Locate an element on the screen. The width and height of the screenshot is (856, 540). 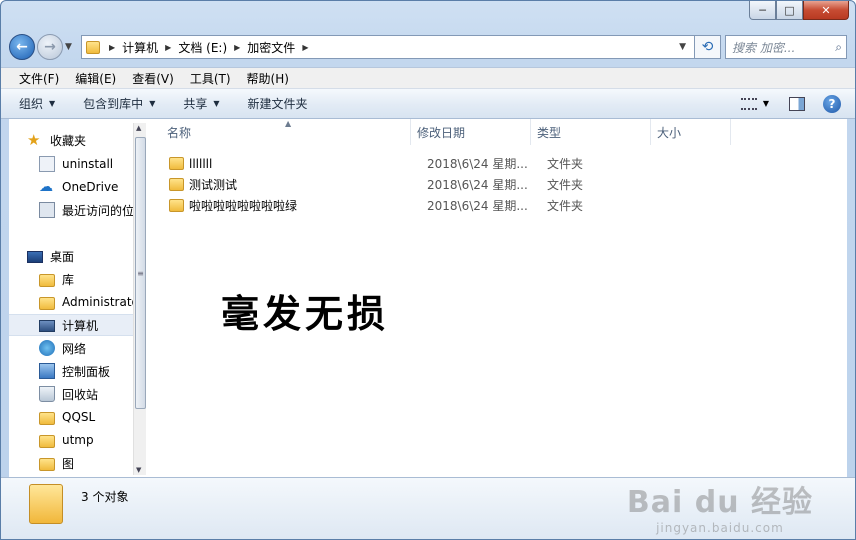
breadcrumb-drive: 文档 (E:) is located at coordinates (202, 47).